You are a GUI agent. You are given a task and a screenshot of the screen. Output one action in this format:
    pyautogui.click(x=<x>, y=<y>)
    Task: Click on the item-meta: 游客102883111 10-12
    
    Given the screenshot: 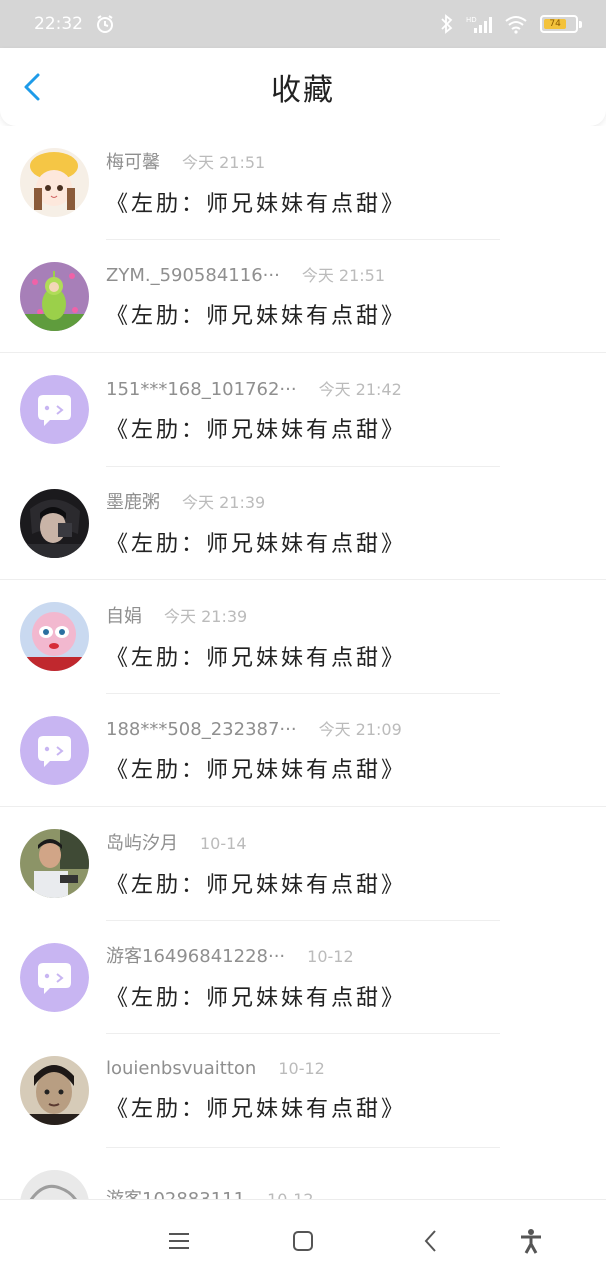 What is the action you would take?
    pyautogui.click(x=210, y=1192)
    